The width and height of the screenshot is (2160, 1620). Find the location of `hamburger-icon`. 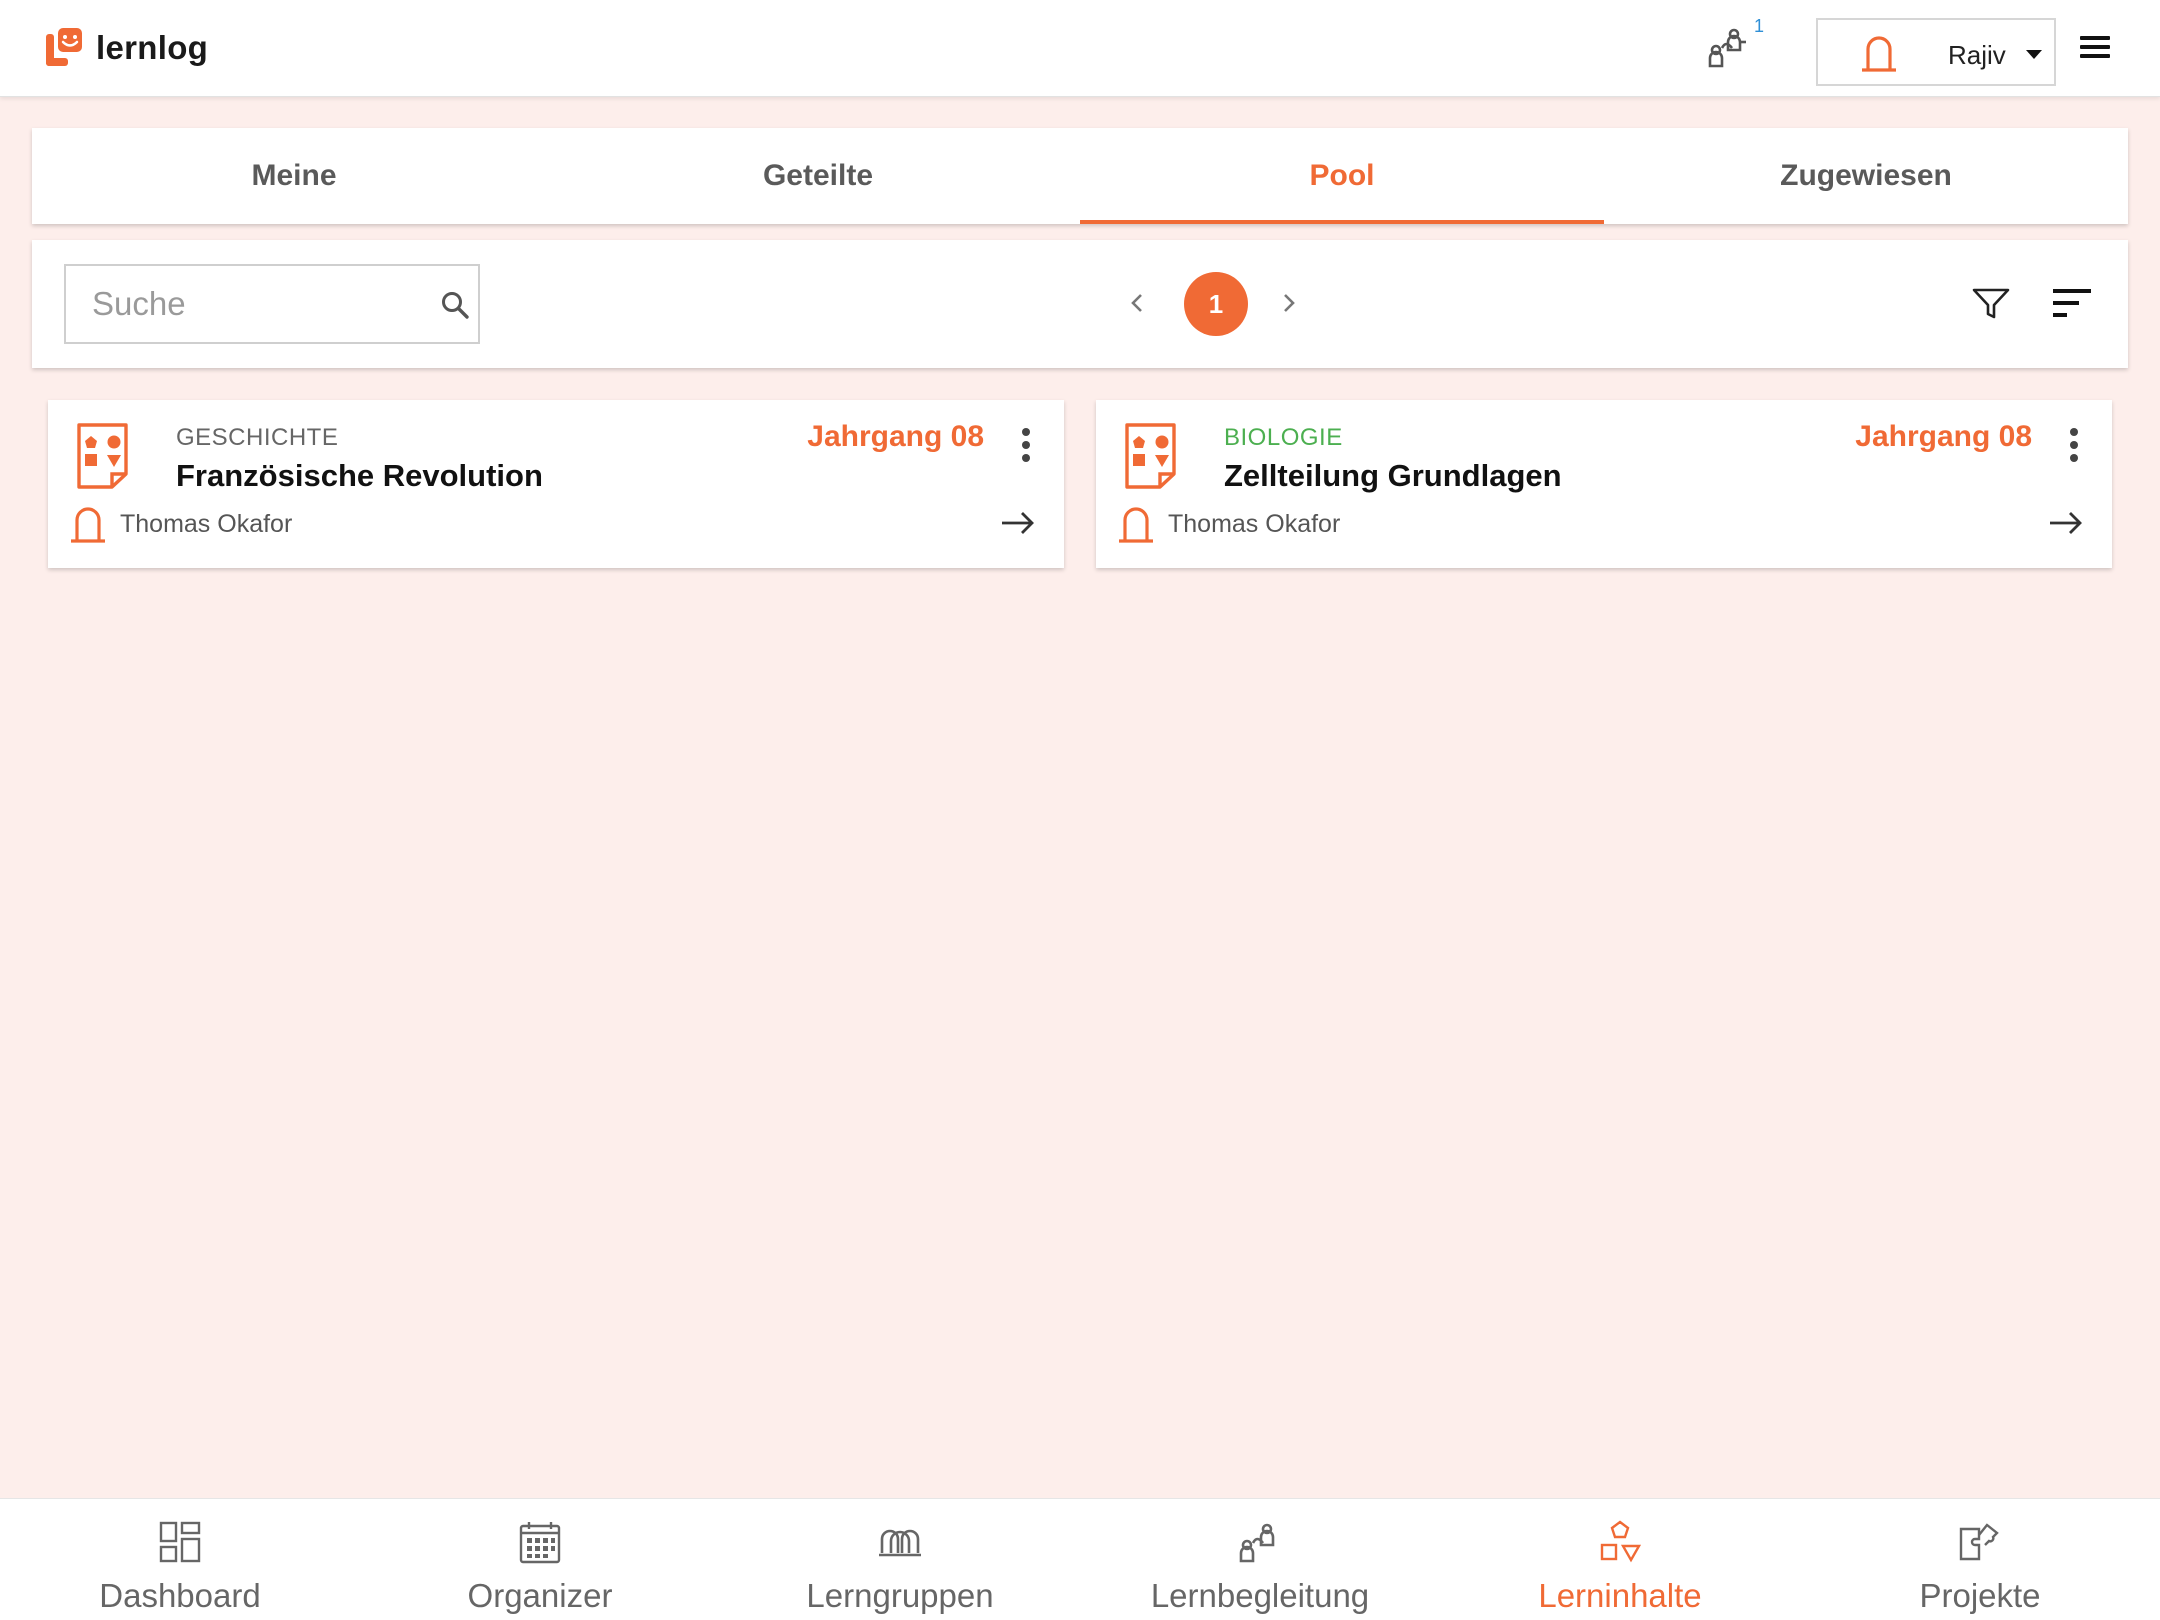

hamburger-icon is located at coordinates (2095, 38).